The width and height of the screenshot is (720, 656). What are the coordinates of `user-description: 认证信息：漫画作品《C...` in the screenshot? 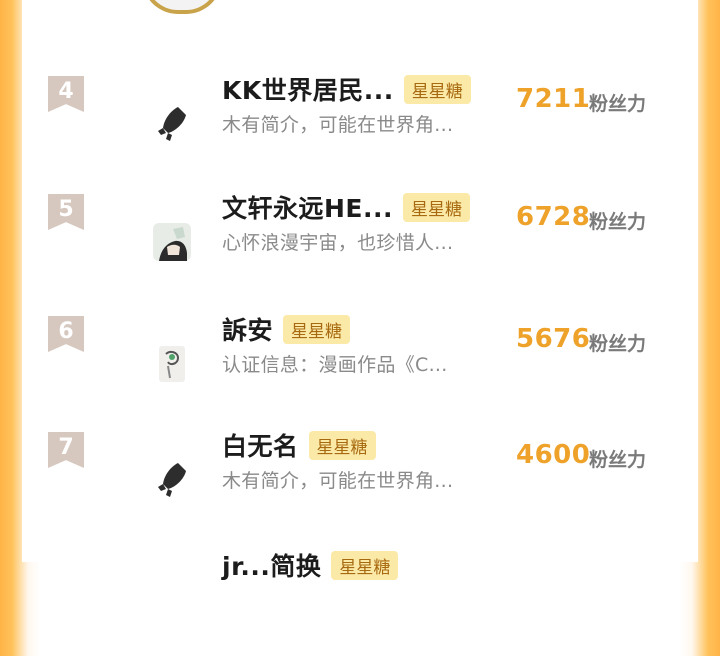 It's located at (335, 365).